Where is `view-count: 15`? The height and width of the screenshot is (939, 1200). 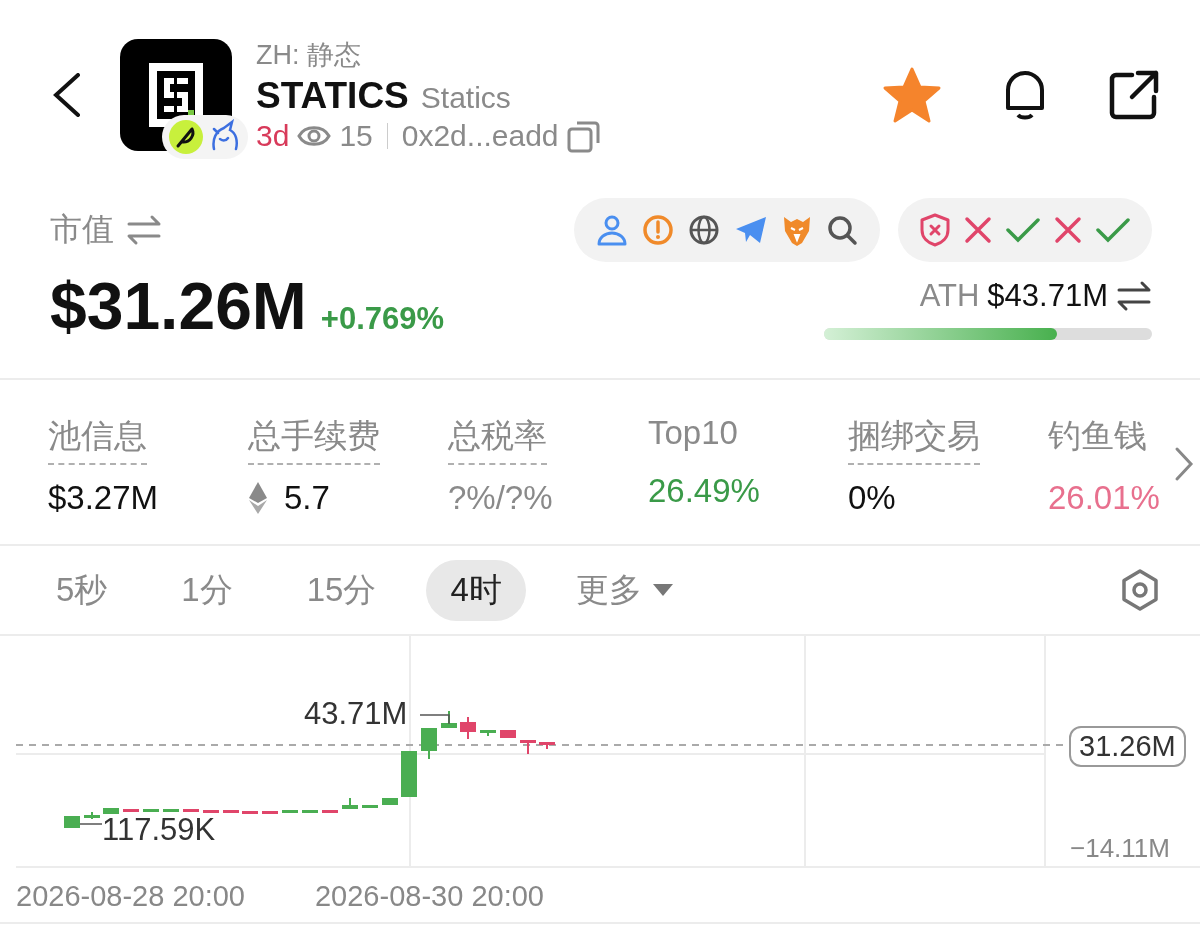
view-count: 15 is located at coordinates (356, 136).